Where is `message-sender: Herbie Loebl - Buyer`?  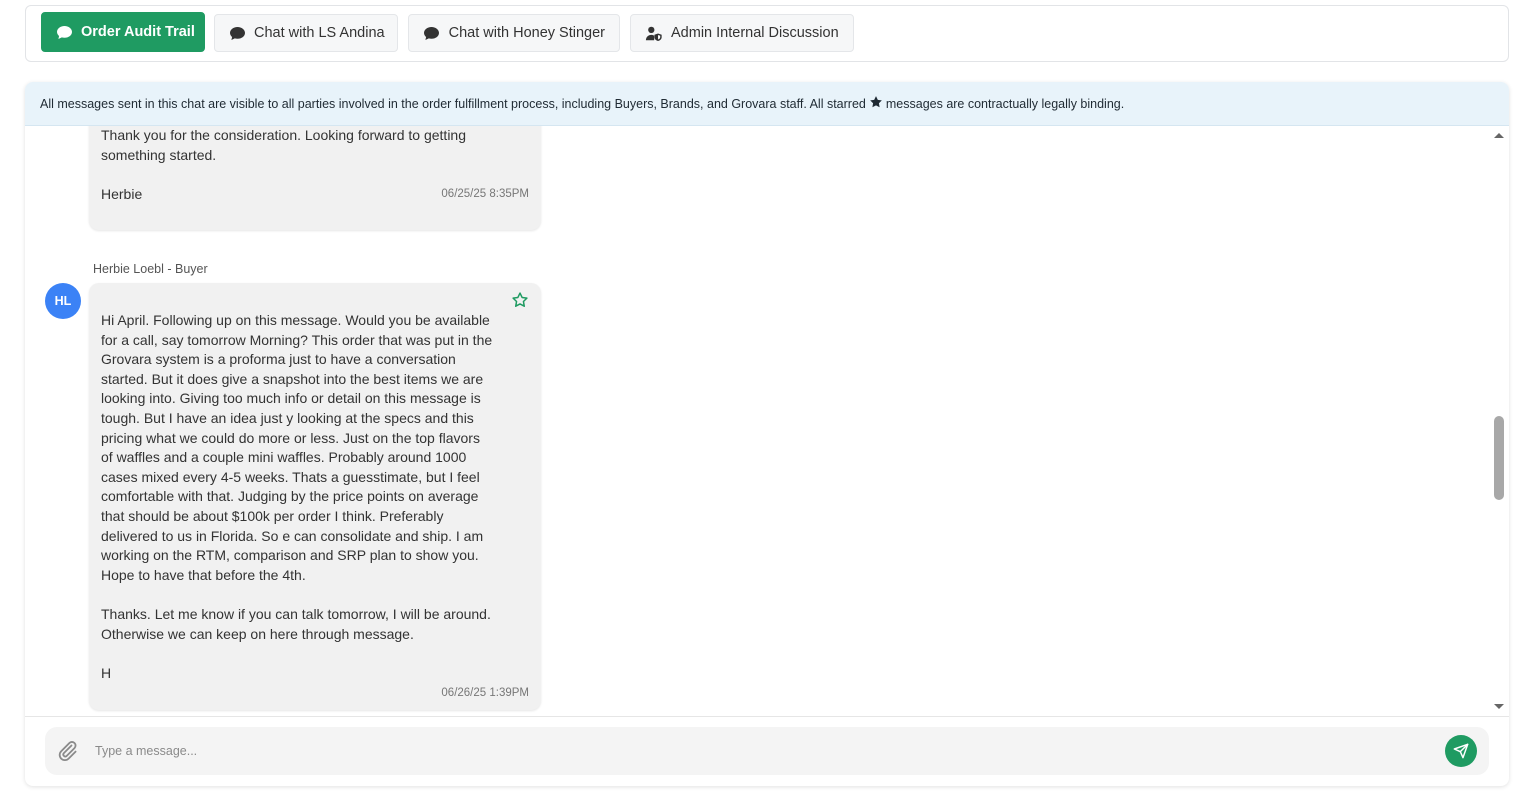
message-sender: Herbie Loebl - Buyer is located at coordinates (150, 269).